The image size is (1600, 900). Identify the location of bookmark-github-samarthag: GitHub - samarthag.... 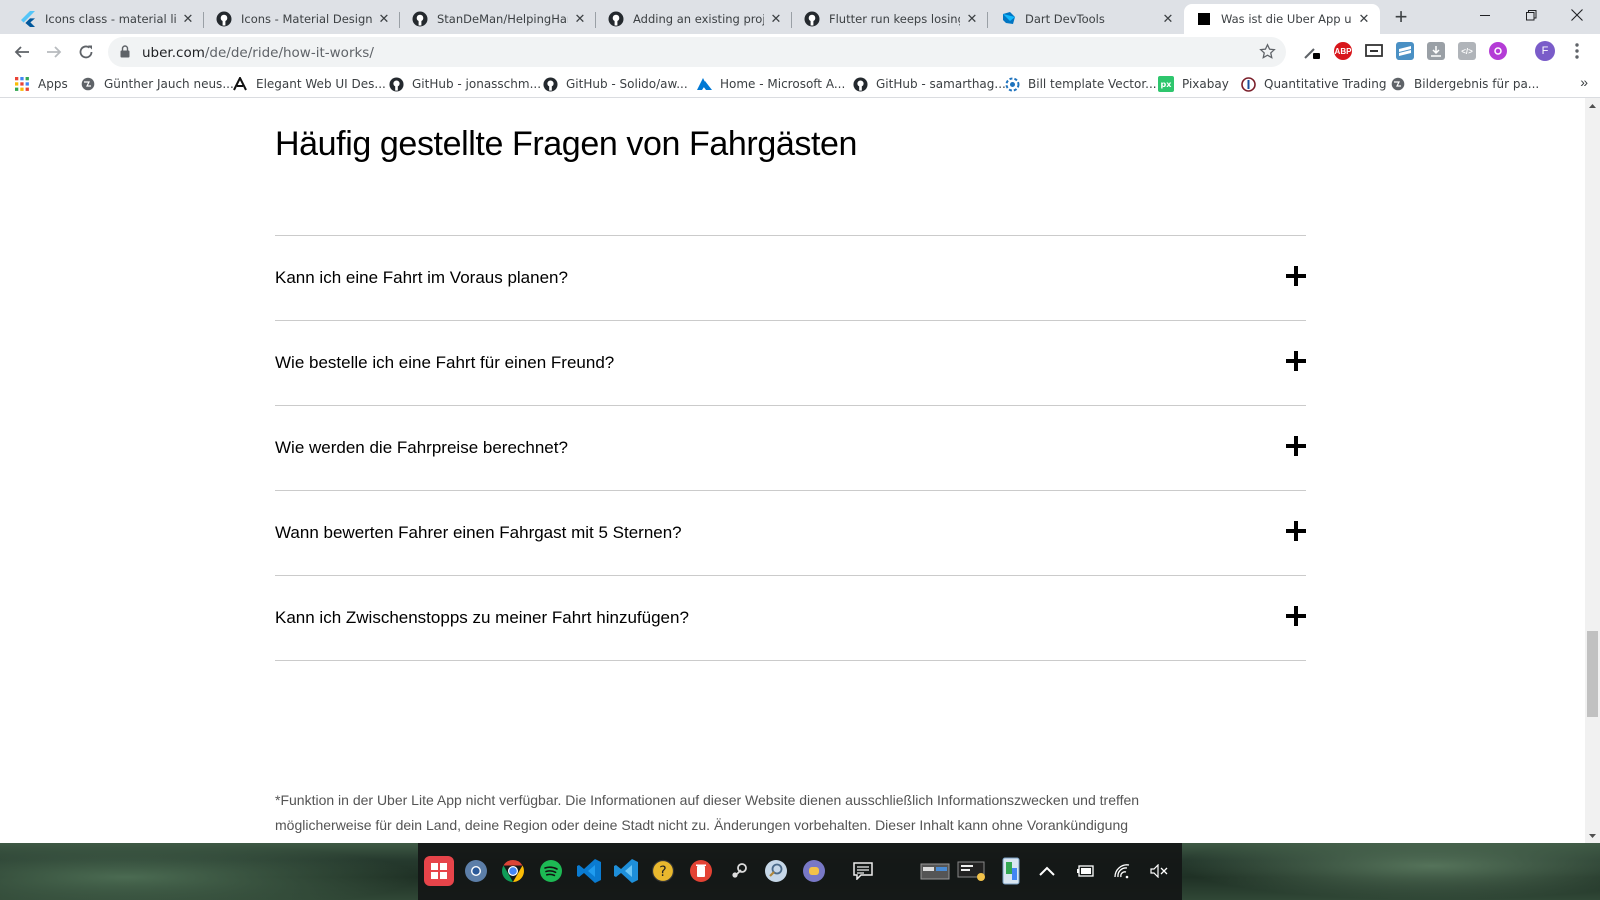
(929, 84).